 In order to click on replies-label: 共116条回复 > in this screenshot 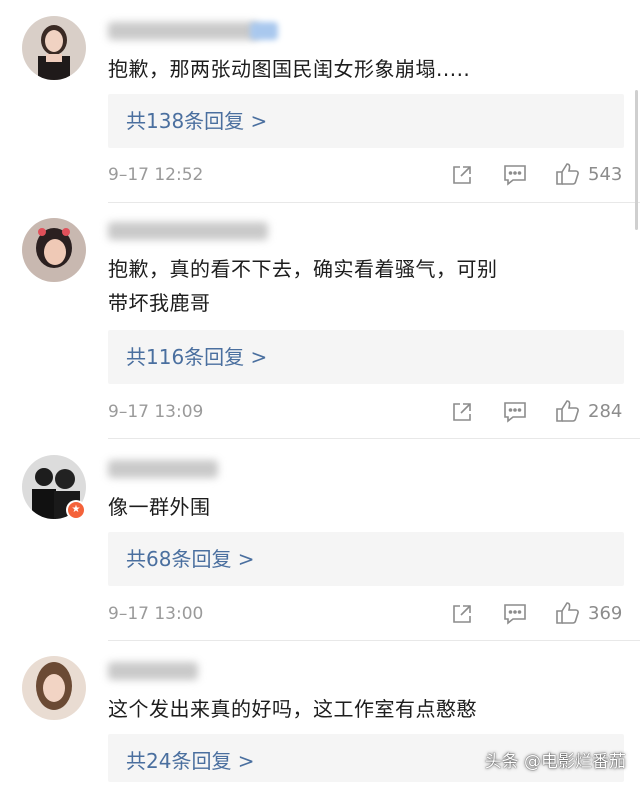, I will do `click(197, 357)`.